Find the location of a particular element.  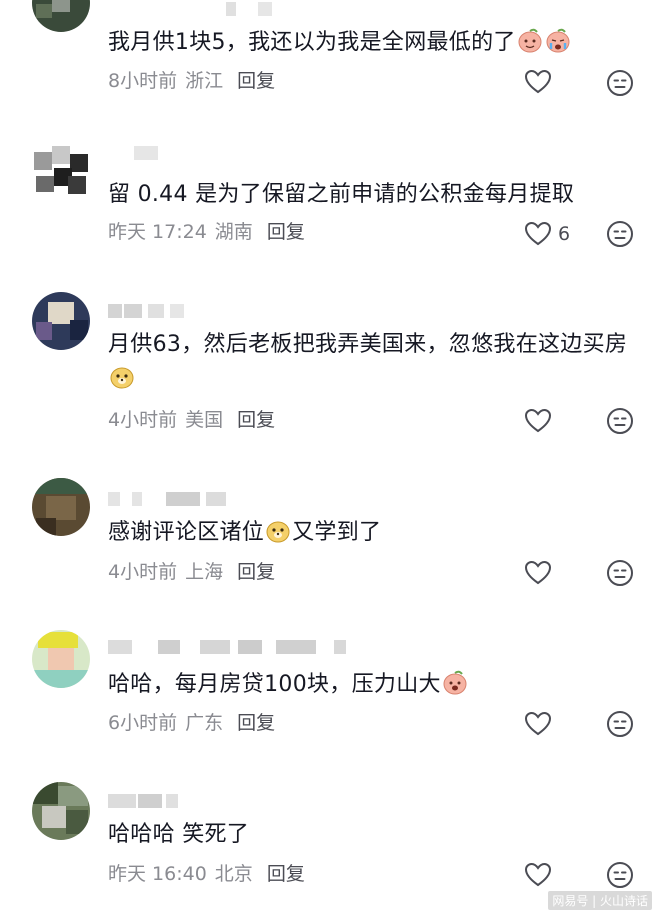

comment-text-content: 留 0.44 是为了保留之前申请的公积金每月提取 is located at coordinates (341, 194).